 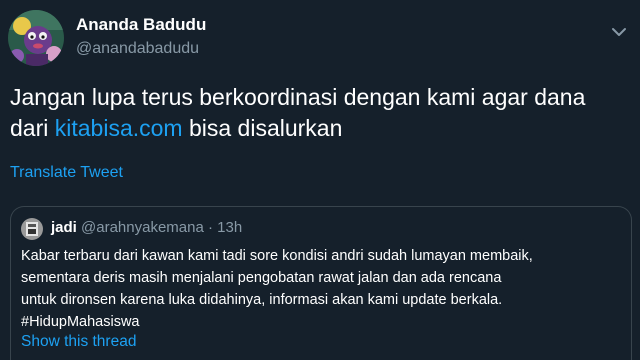 What do you see at coordinates (119, 128) in the screenshot?
I see `kitabisa-link: kitabisa.com` at bounding box center [119, 128].